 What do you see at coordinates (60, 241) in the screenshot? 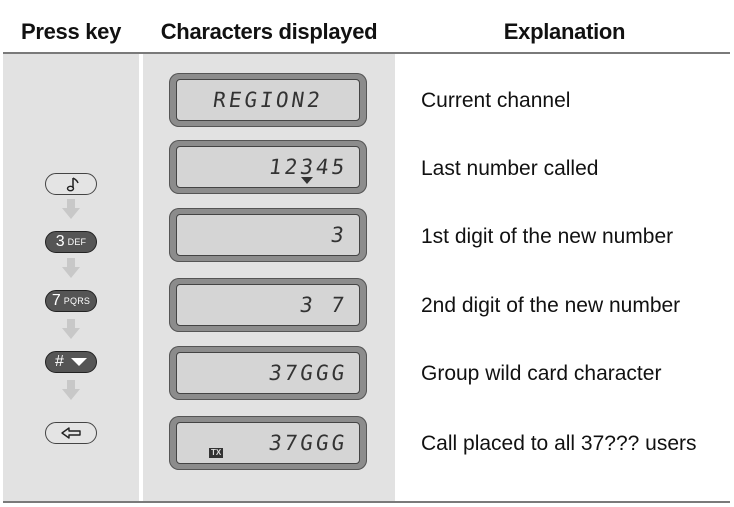
I see `key-main-label: 3` at bounding box center [60, 241].